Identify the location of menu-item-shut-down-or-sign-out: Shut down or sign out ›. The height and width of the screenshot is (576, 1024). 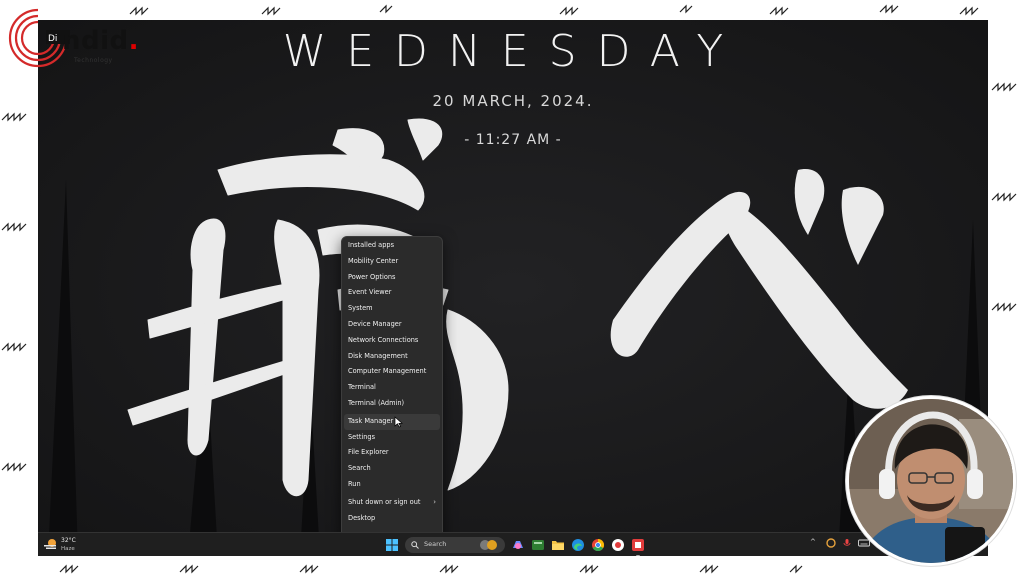
(392, 503).